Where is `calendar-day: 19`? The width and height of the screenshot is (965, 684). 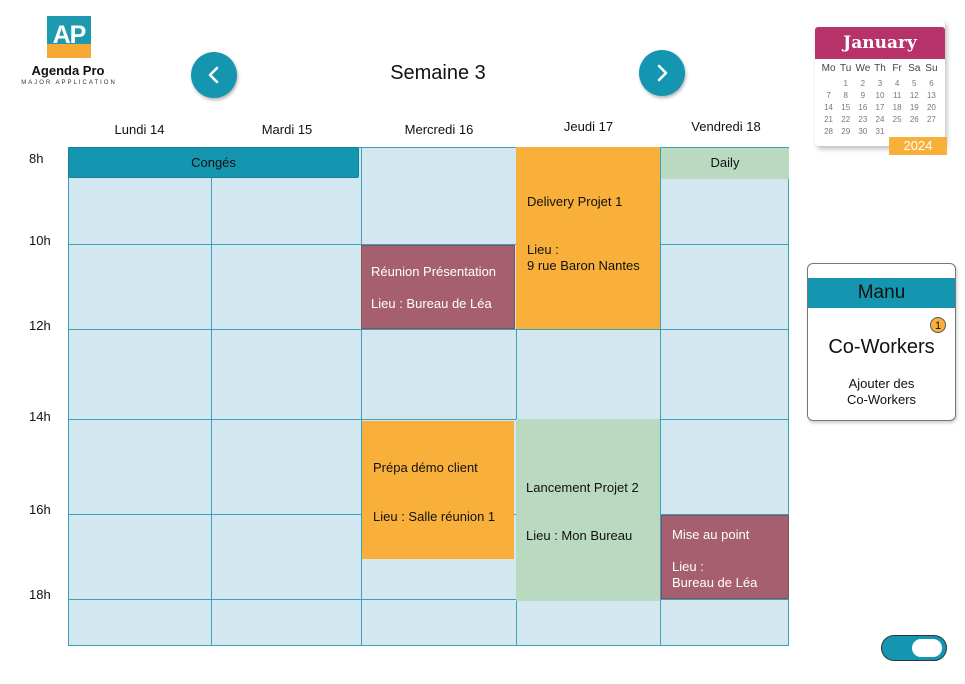
calendar-day: 19 is located at coordinates (914, 107).